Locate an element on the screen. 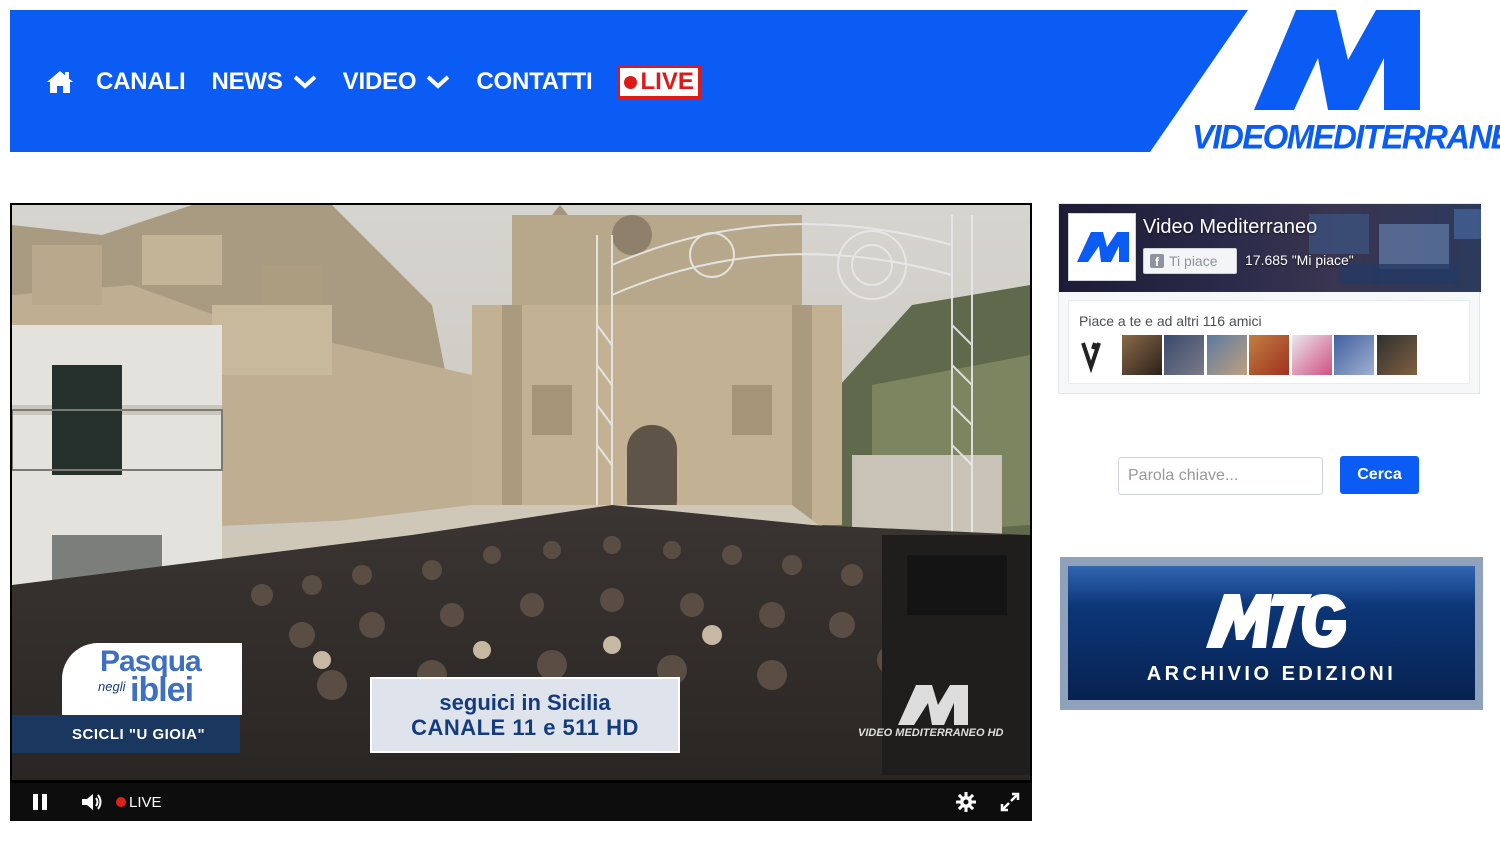  pasqua-iblei: iblei is located at coordinates (162, 690).